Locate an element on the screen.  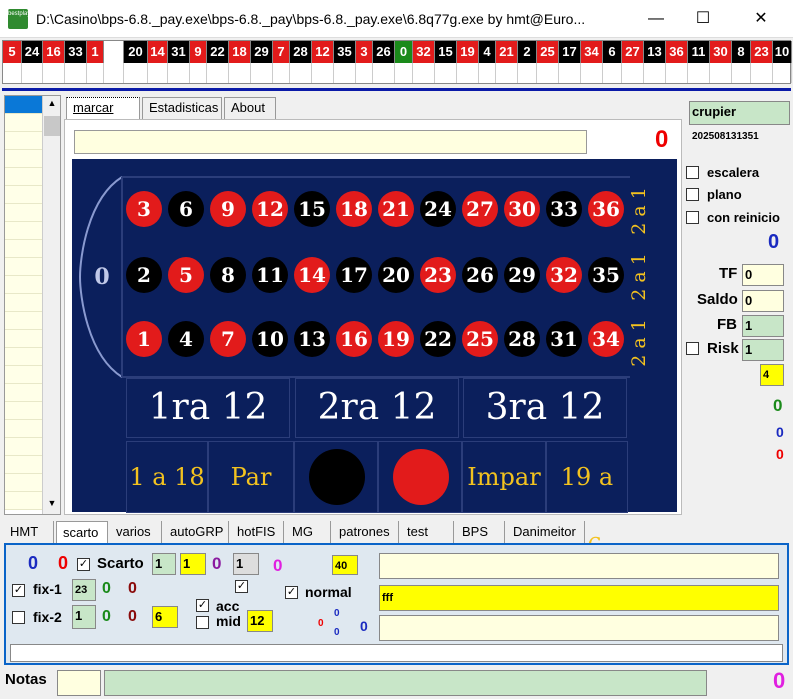
crupier-field: crupier is located at coordinates (739, 113).